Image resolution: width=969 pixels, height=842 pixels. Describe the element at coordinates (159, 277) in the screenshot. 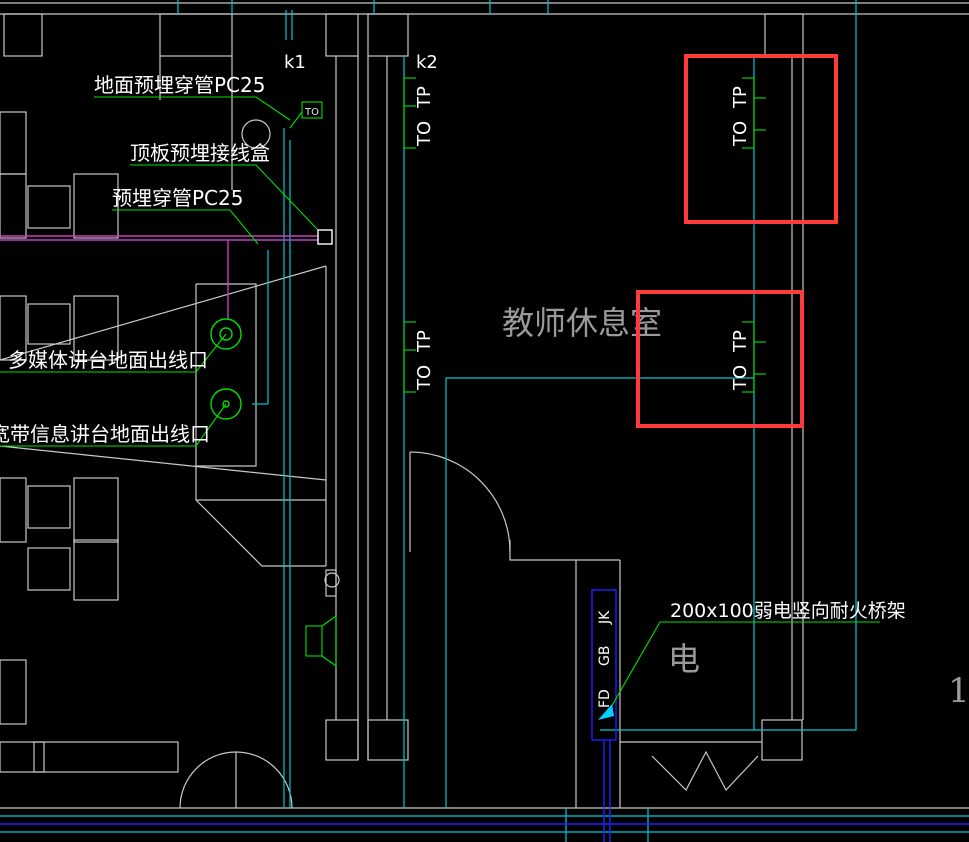

I see `embedded-conduit-line` at that location.